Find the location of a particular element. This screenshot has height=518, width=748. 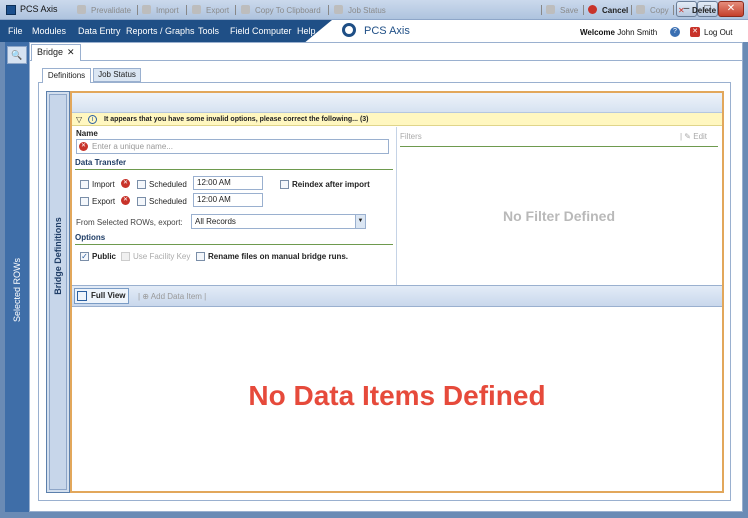

close-tab-icon: ✕ is located at coordinates (71, 52).